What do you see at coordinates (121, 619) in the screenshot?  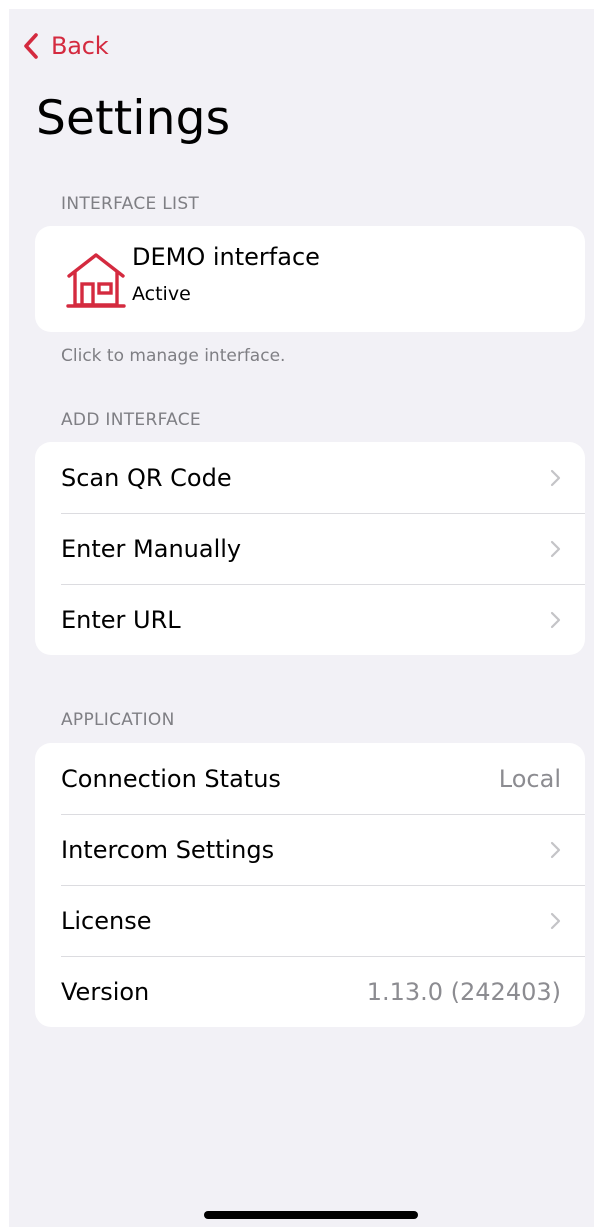 I see `row-label: Enter URL` at bounding box center [121, 619].